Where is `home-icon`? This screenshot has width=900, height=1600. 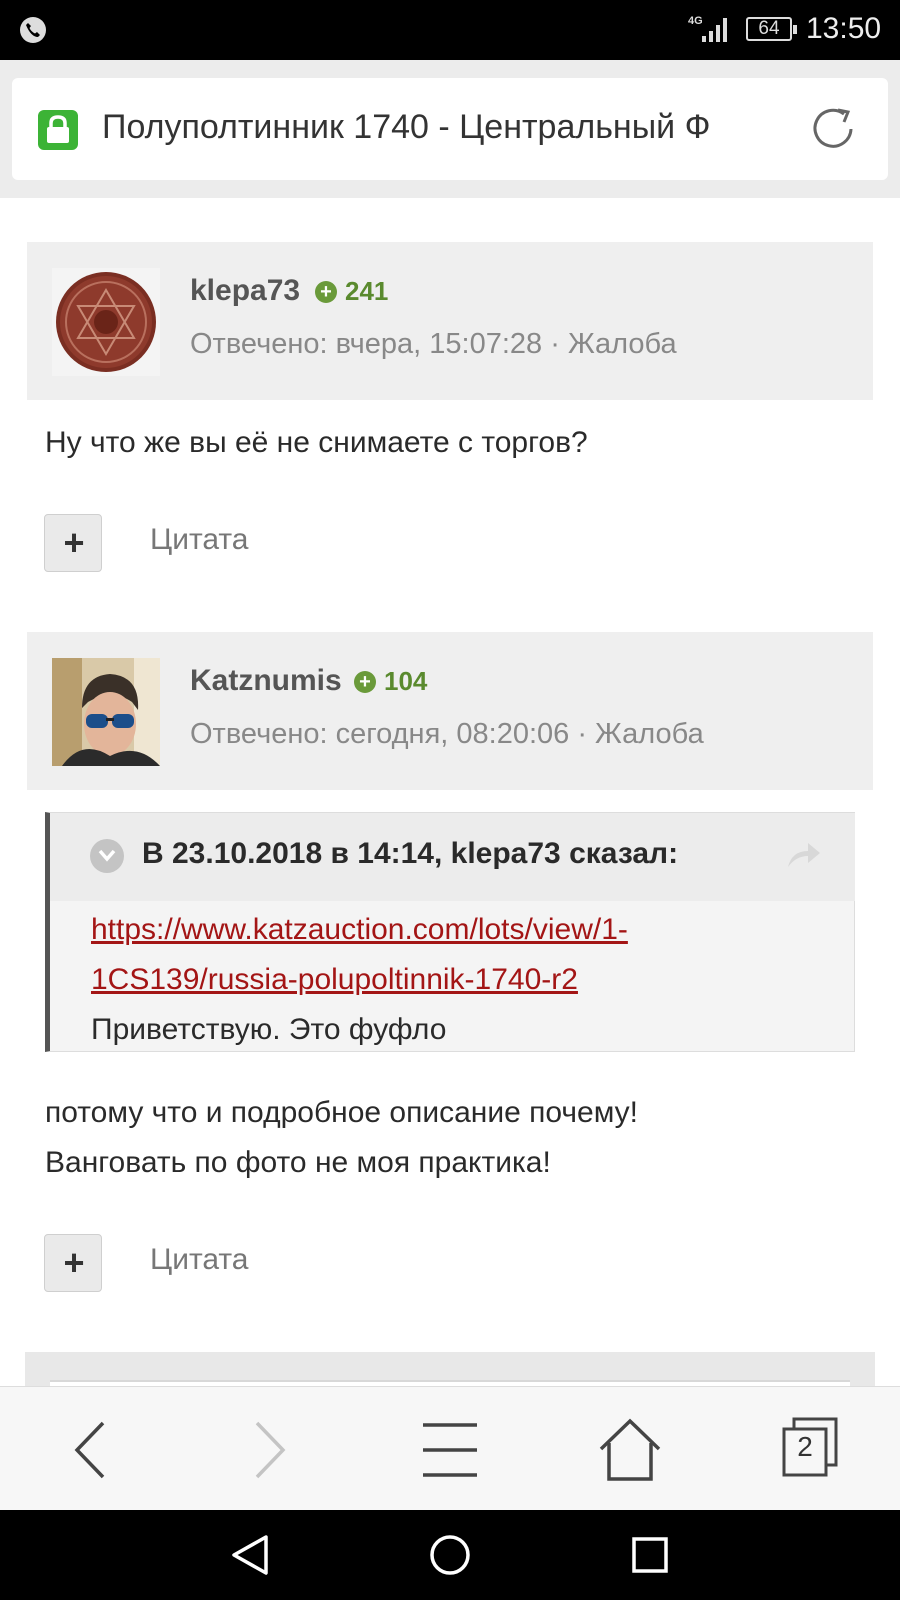
home-icon is located at coordinates (630, 1450).